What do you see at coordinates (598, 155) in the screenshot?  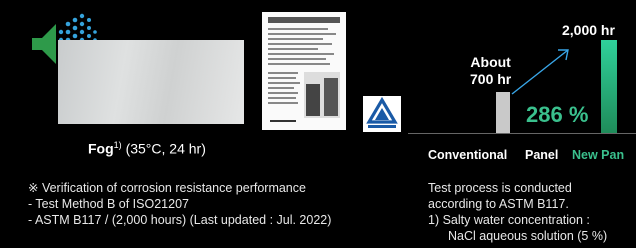 I see `category-new-panel: New Pan` at bounding box center [598, 155].